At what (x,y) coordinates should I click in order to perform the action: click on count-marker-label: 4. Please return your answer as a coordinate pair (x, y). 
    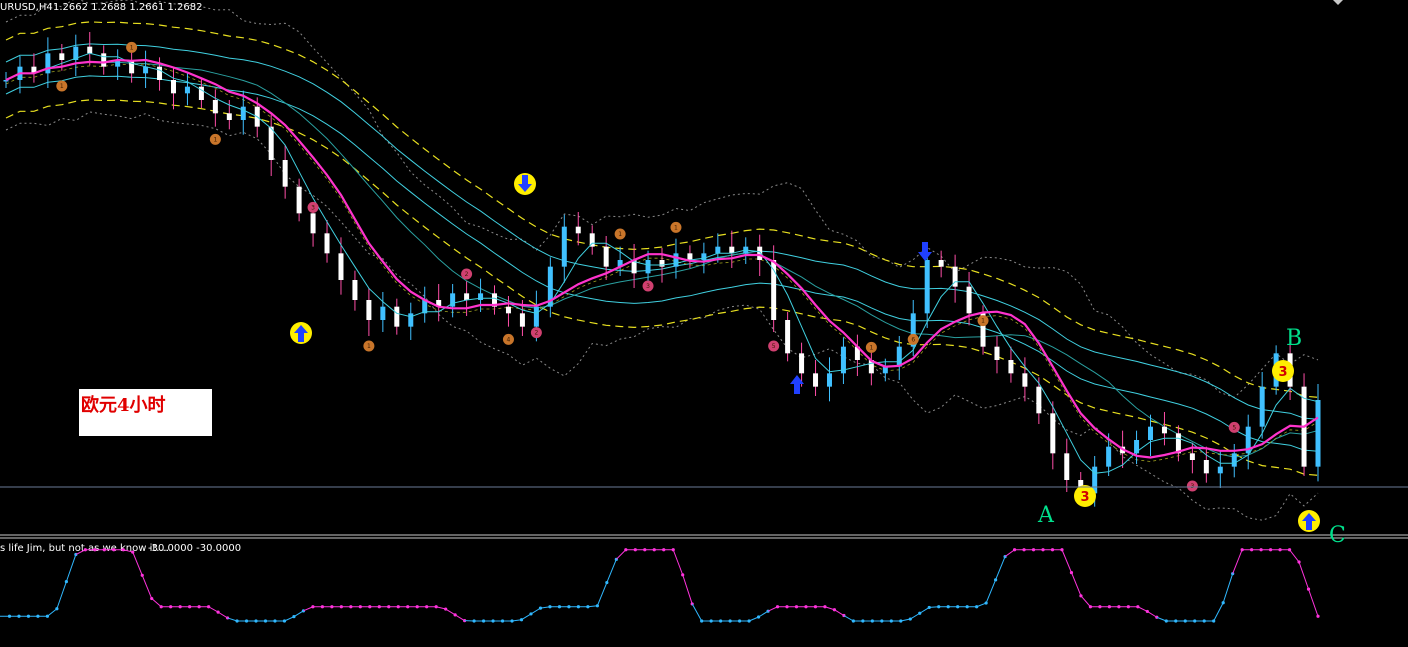
    Looking at the image, I should click on (509, 339).